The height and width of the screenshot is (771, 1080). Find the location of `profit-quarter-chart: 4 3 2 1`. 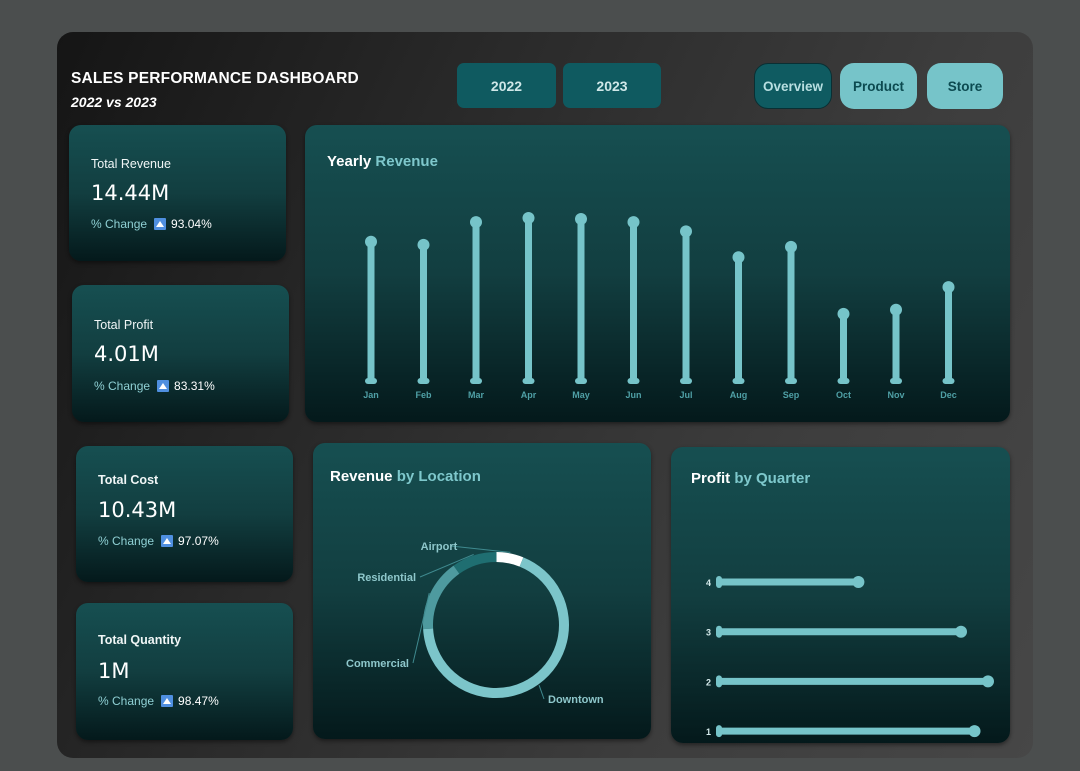

profit-quarter-chart: 4 3 2 1 is located at coordinates (850, 657).